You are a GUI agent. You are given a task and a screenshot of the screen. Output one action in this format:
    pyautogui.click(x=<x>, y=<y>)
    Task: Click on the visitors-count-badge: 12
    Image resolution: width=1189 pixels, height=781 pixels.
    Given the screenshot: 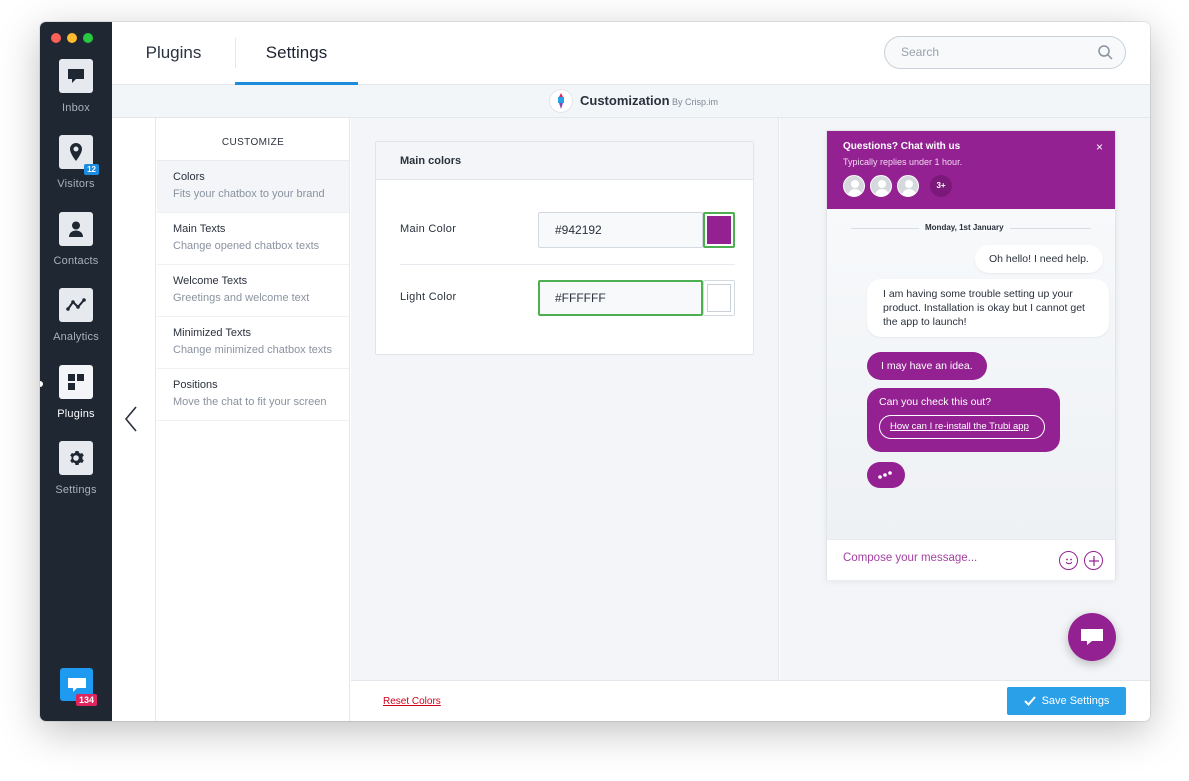 What is the action you would take?
    pyautogui.click(x=91, y=169)
    